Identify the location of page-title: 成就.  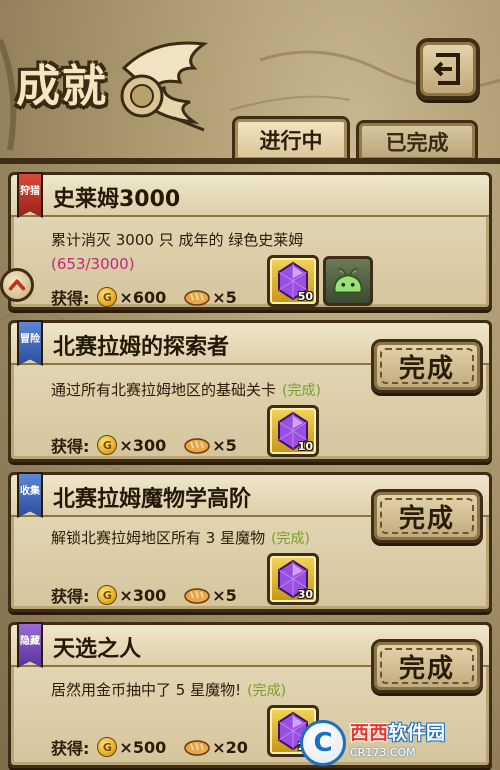
(62, 86).